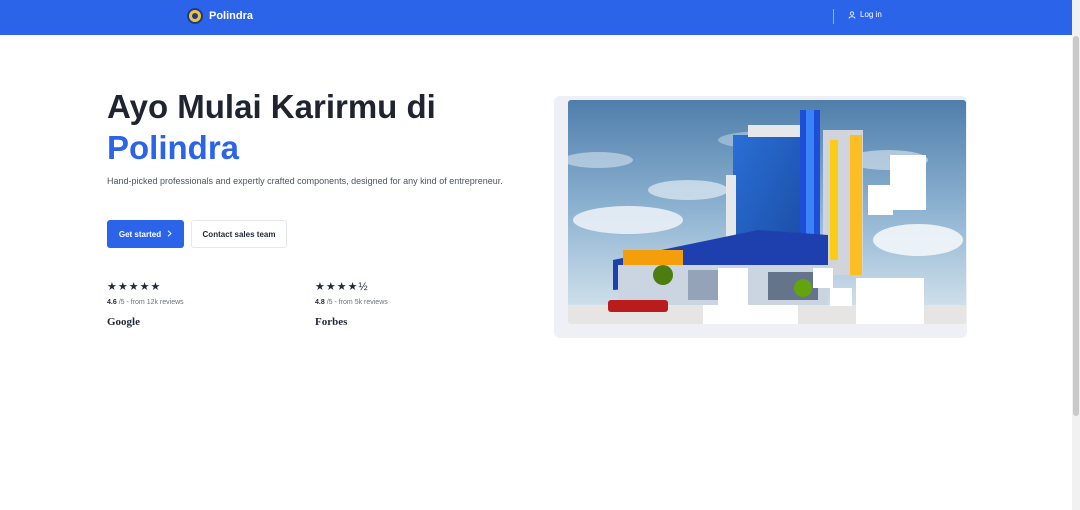  I want to click on login-link: Log in, so click(865, 14).